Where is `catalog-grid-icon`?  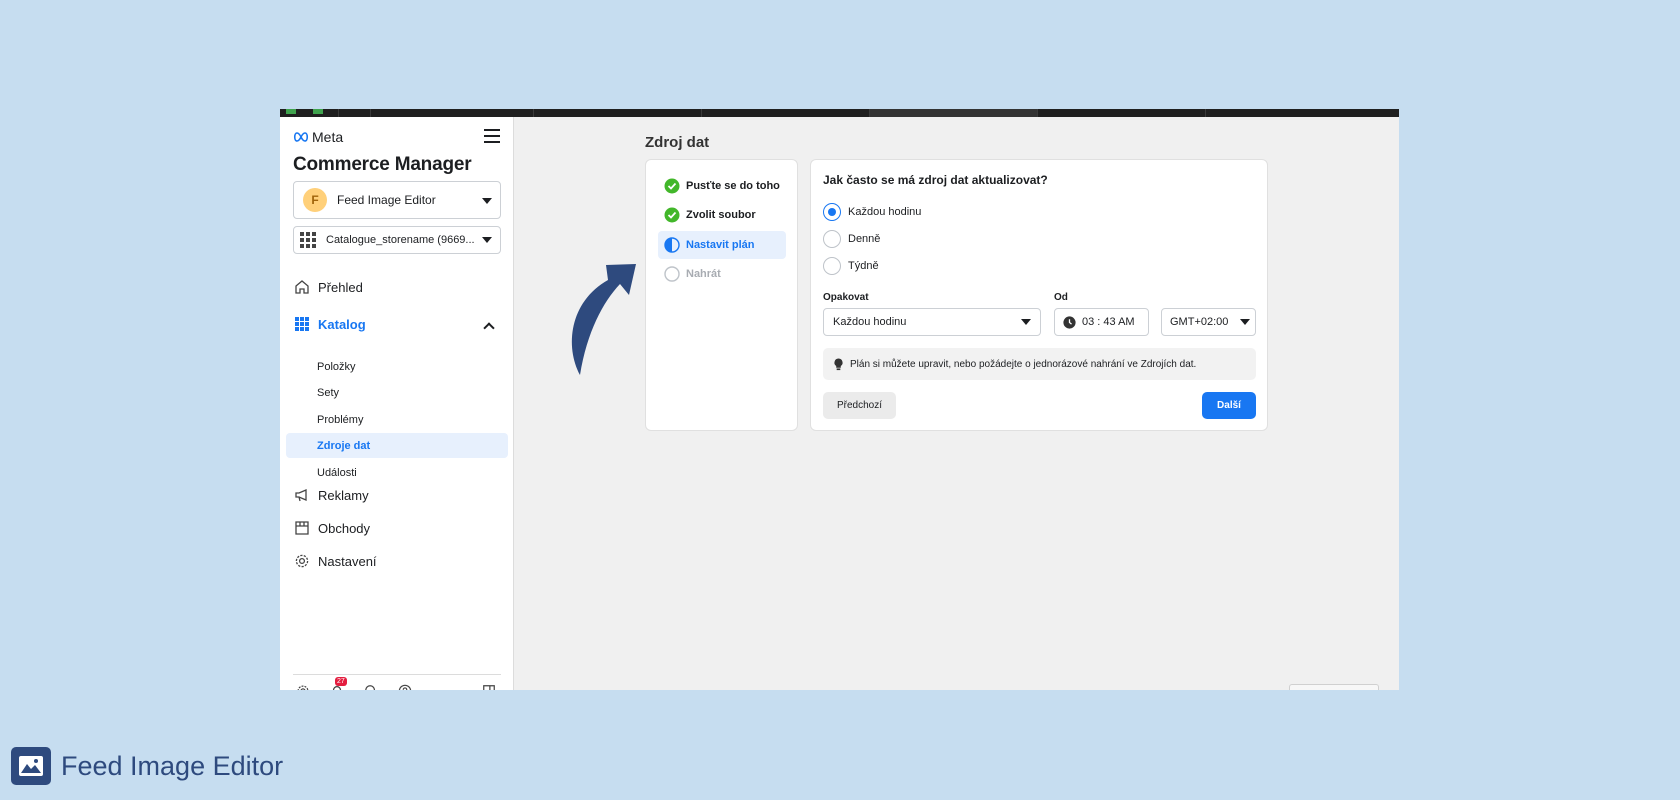
catalog-grid-icon is located at coordinates (302, 324).